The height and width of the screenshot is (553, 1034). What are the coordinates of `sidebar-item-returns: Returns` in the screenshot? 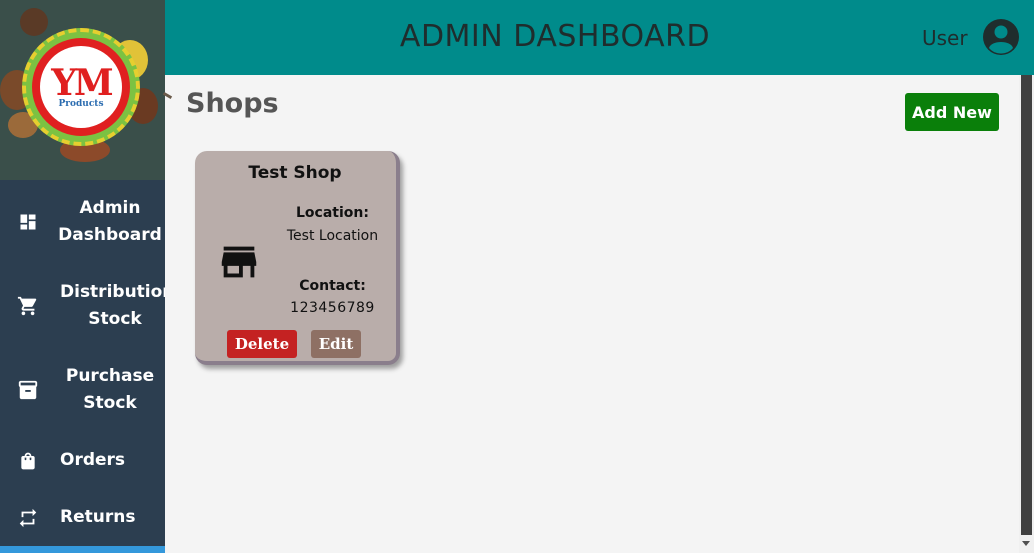 It's located at (82, 518).